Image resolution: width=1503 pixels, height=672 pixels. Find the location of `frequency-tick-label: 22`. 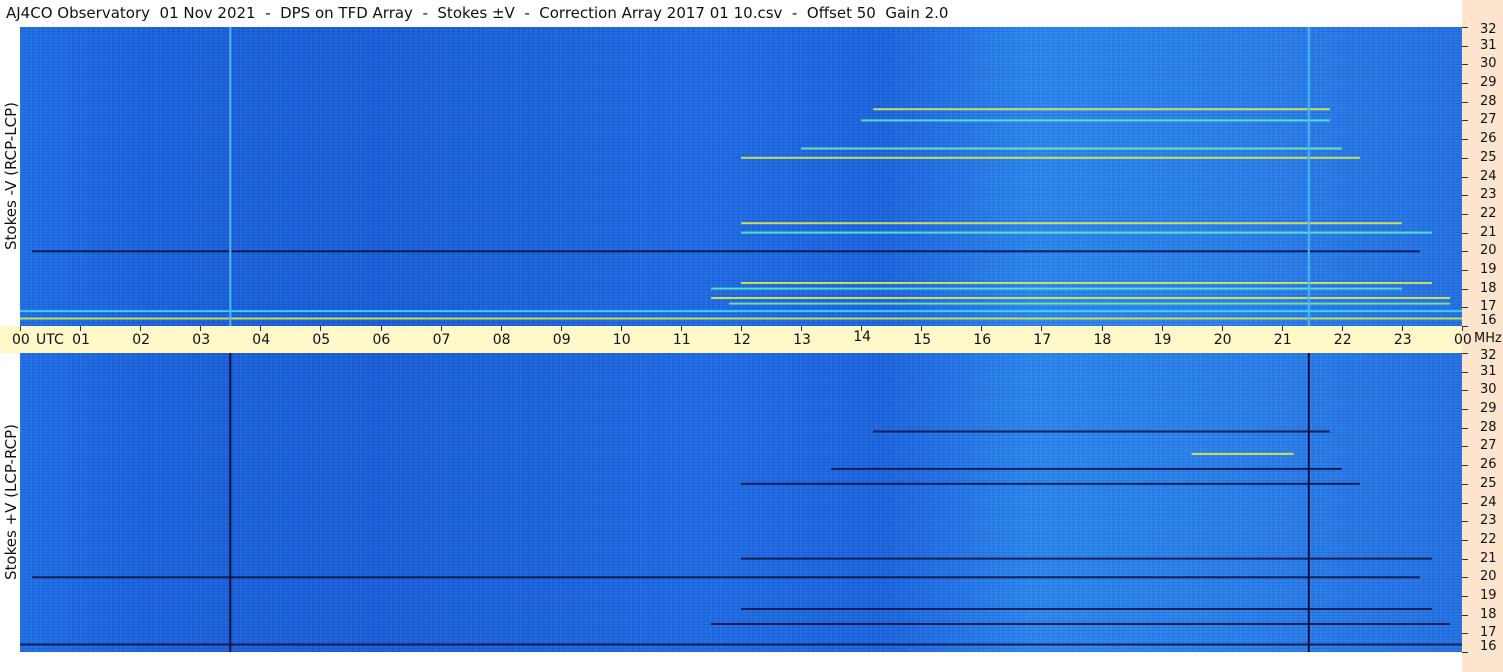

frequency-tick-label: 22 is located at coordinates (1488, 539).